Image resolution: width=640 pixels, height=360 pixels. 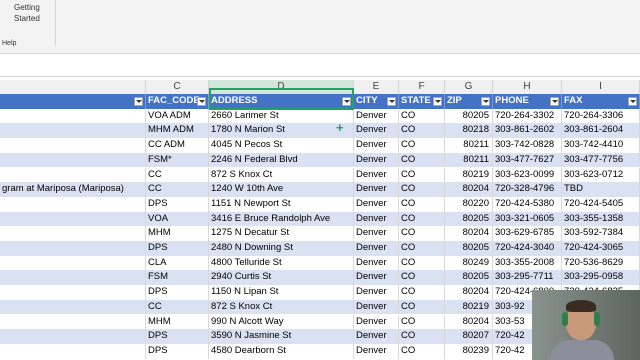 What do you see at coordinates (281, 219) in the screenshot?
I see `table-cell: 3416 E Bruce Randolph Ave` at bounding box center [281, 219].